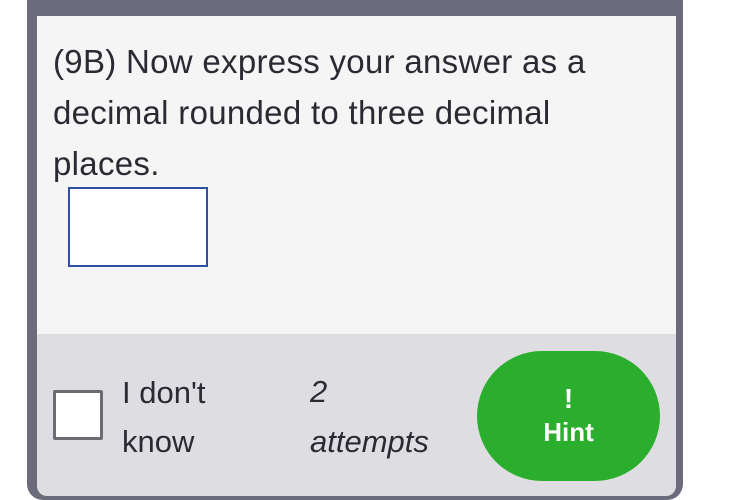 Image resolution: width=750 pixels, height=500 pixels. What do you see at coordinates (369, 441) in the screenshot?
I see `attempts-label: attempts` at bounding box center [369, 441].